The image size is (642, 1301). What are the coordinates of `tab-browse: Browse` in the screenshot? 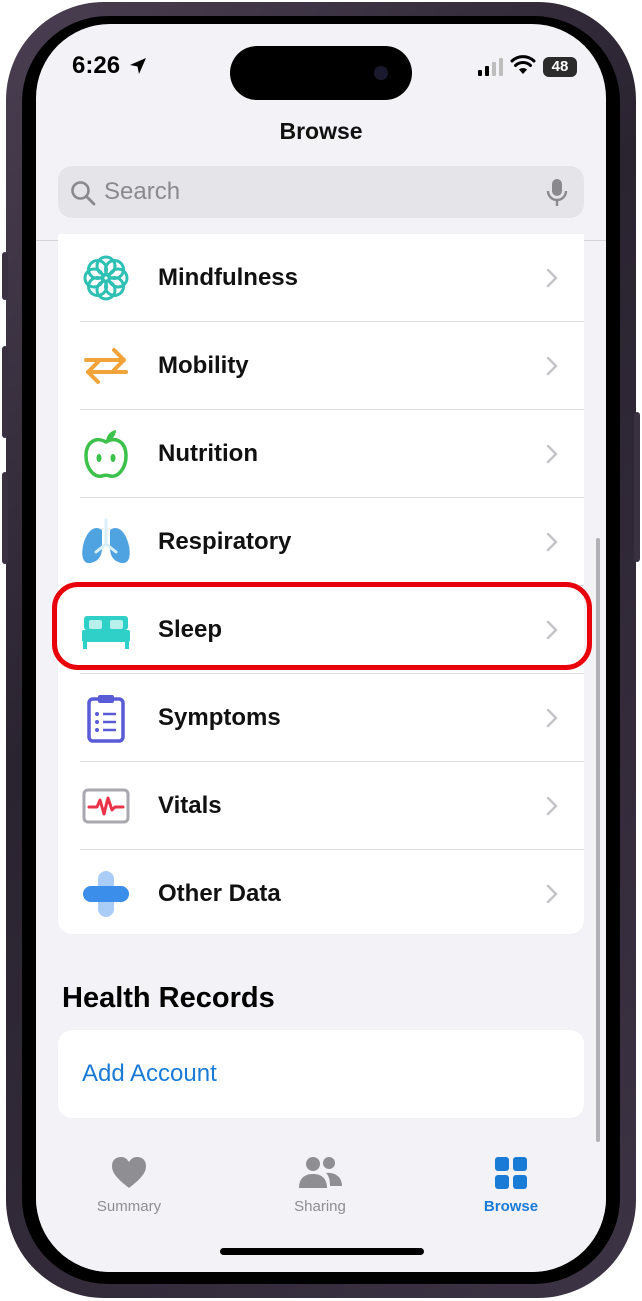 It's located at (511, 1199).